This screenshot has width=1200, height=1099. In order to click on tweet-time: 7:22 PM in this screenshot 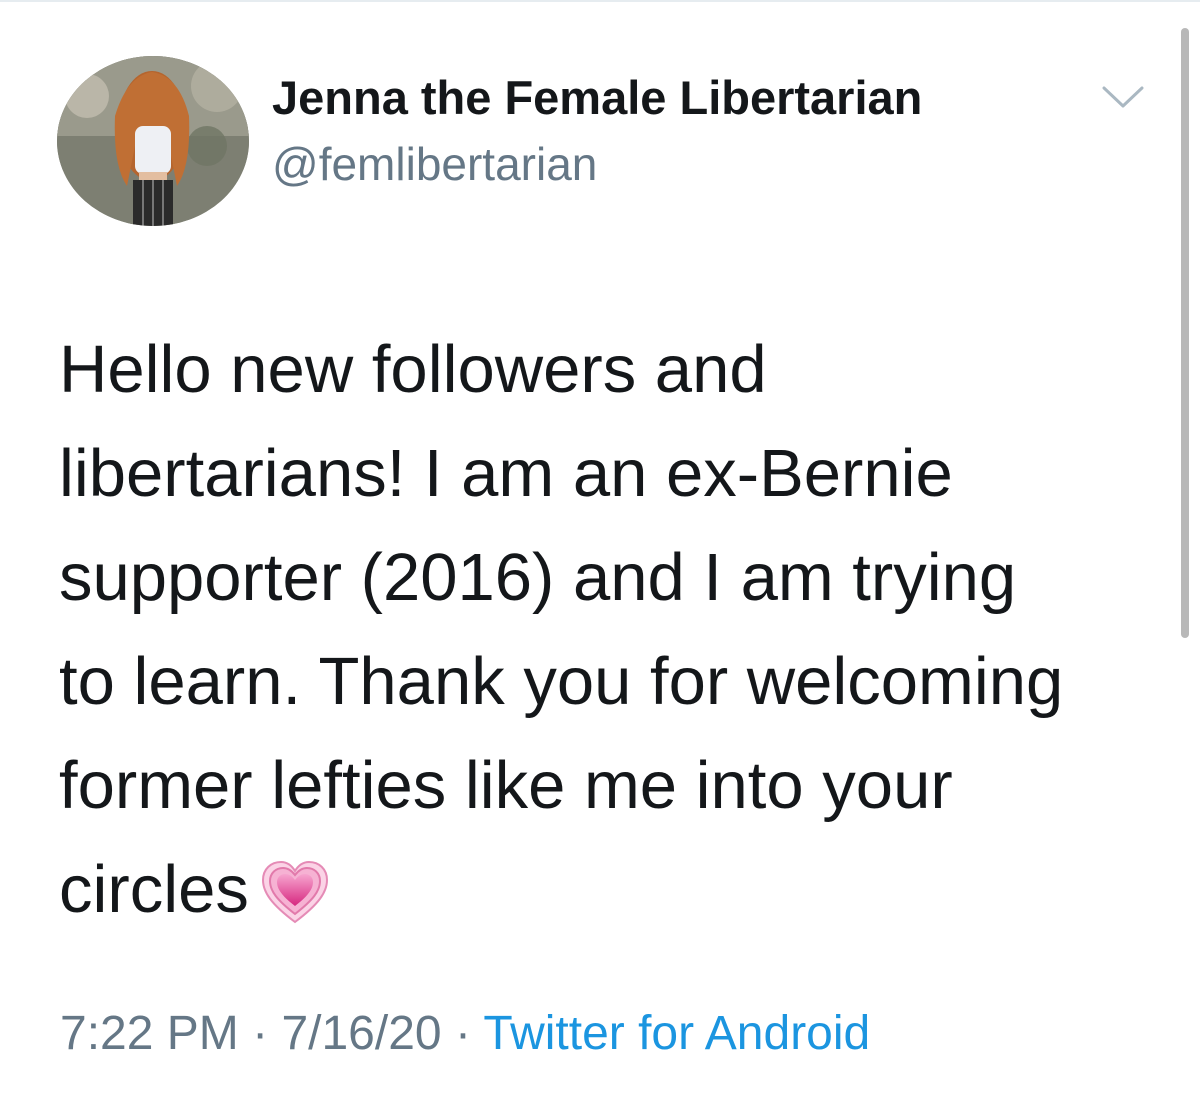, I will do `click(149, 1033)`.